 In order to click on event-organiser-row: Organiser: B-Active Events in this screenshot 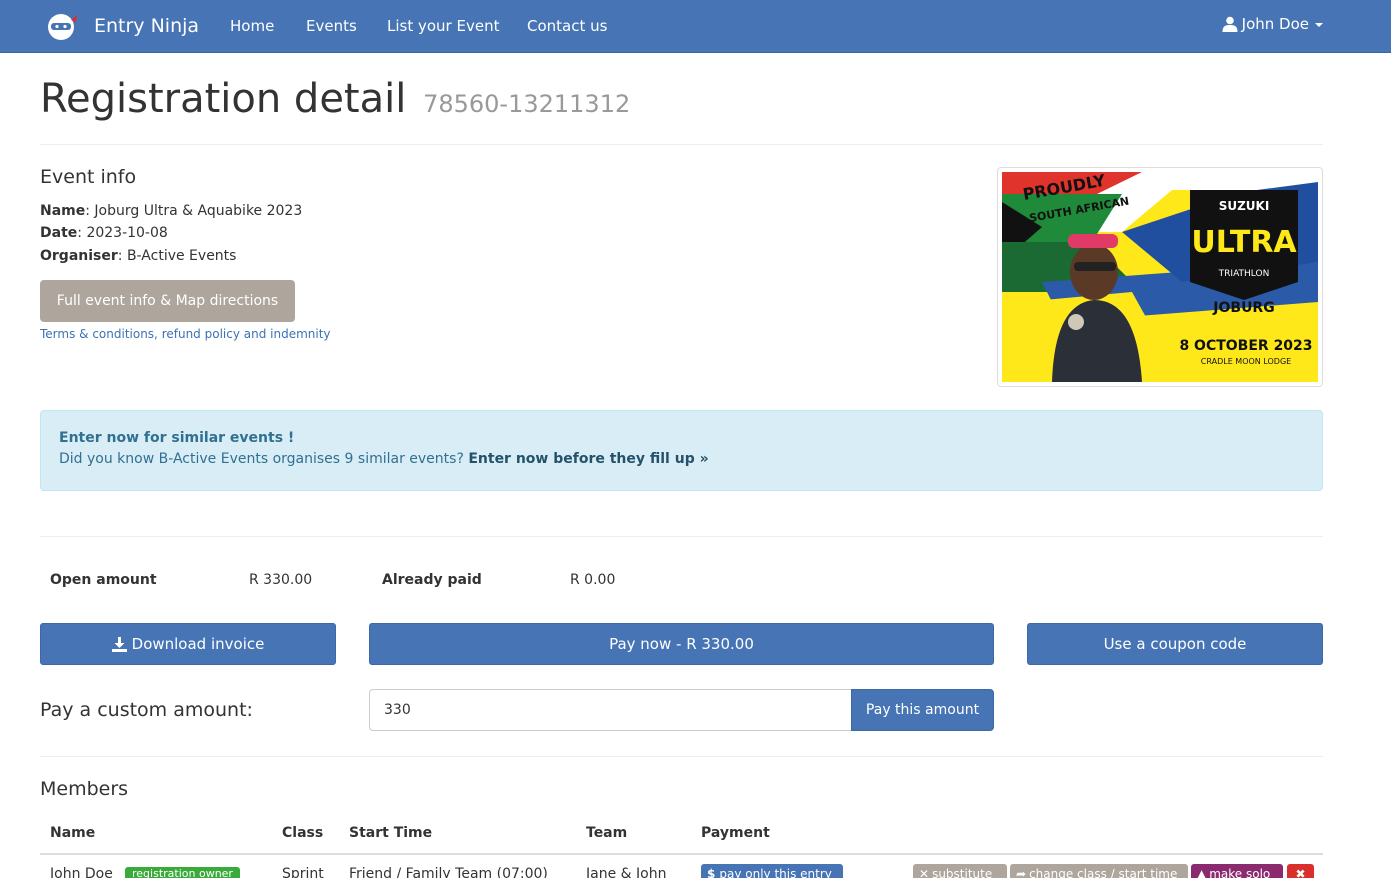, I will do `click(138, 256)`.